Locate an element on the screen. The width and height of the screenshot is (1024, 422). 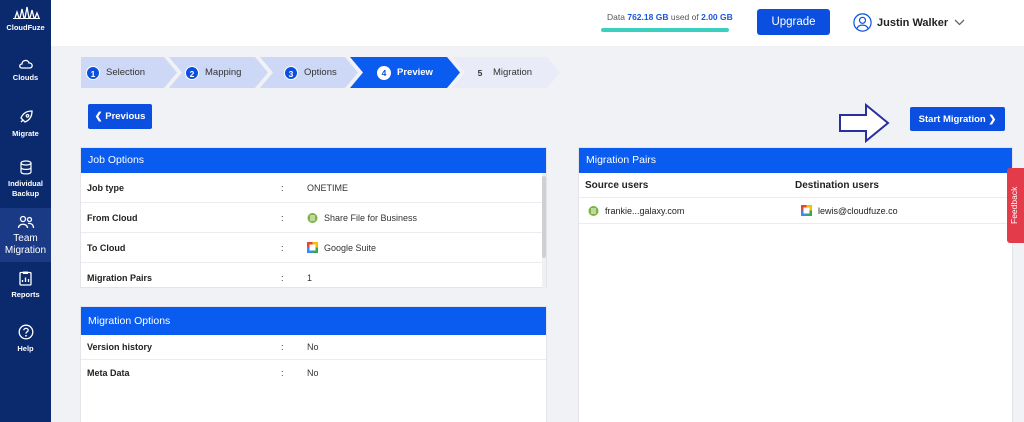
migration-pairs-key: Migration Pairs is located at coordinates (120, 278).